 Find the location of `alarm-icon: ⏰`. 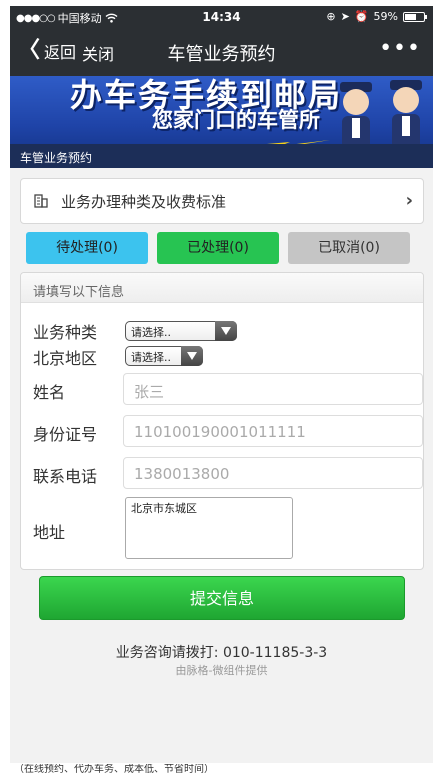

alarm-icon: ⏰ is located at coordinates (361, 16).